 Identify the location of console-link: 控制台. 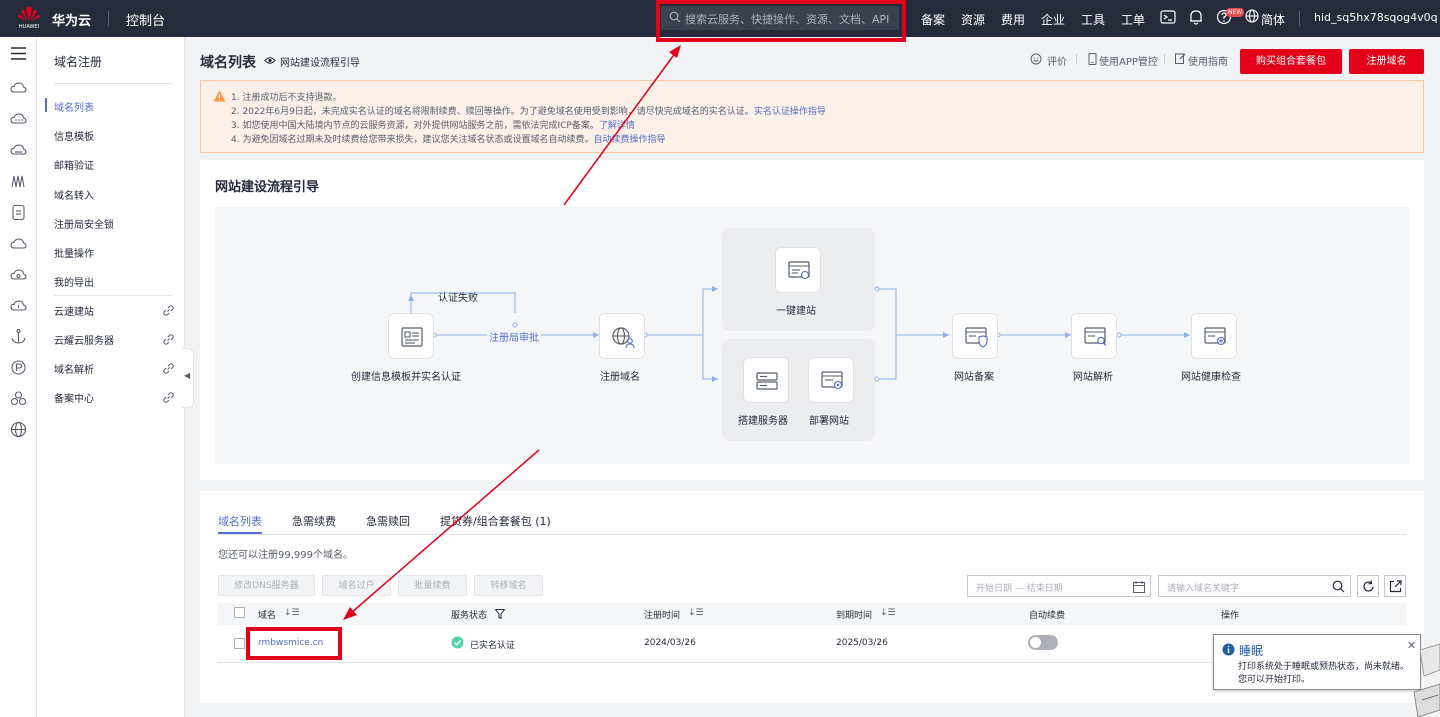
(145, 19).